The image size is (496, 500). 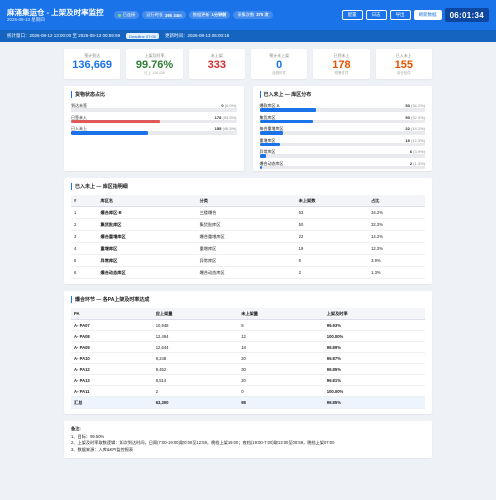 What do you see at coordinates (281, 391) in the screenshot?
I see `table-cell: 0` at bounding box center [281, 391].